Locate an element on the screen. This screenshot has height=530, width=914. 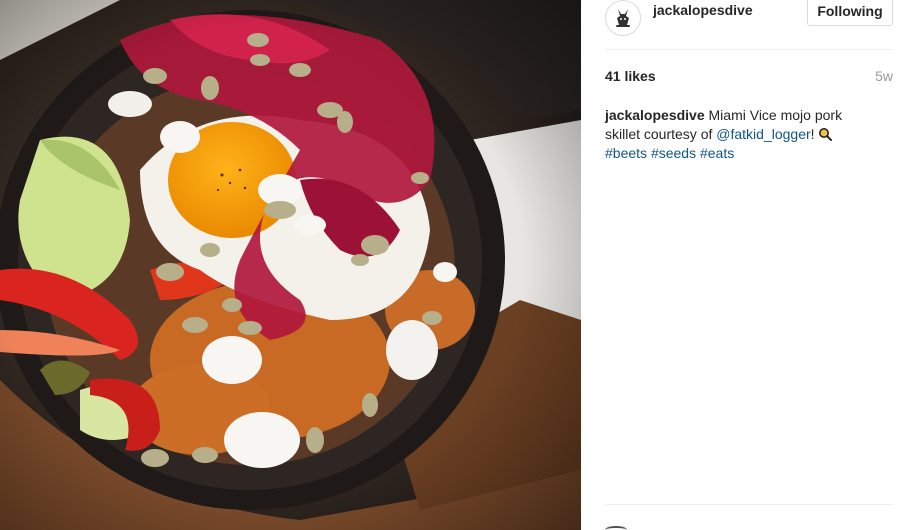
hashtag-eats: #eats is located at coordinates (717, 153).